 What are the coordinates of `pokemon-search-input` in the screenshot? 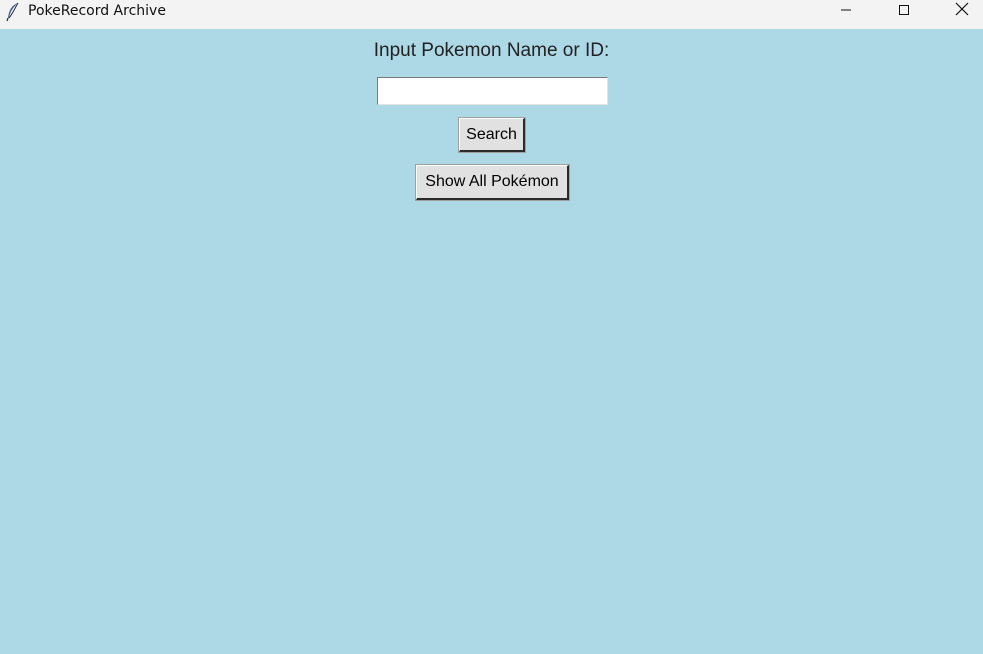 It's located at (492, 91).